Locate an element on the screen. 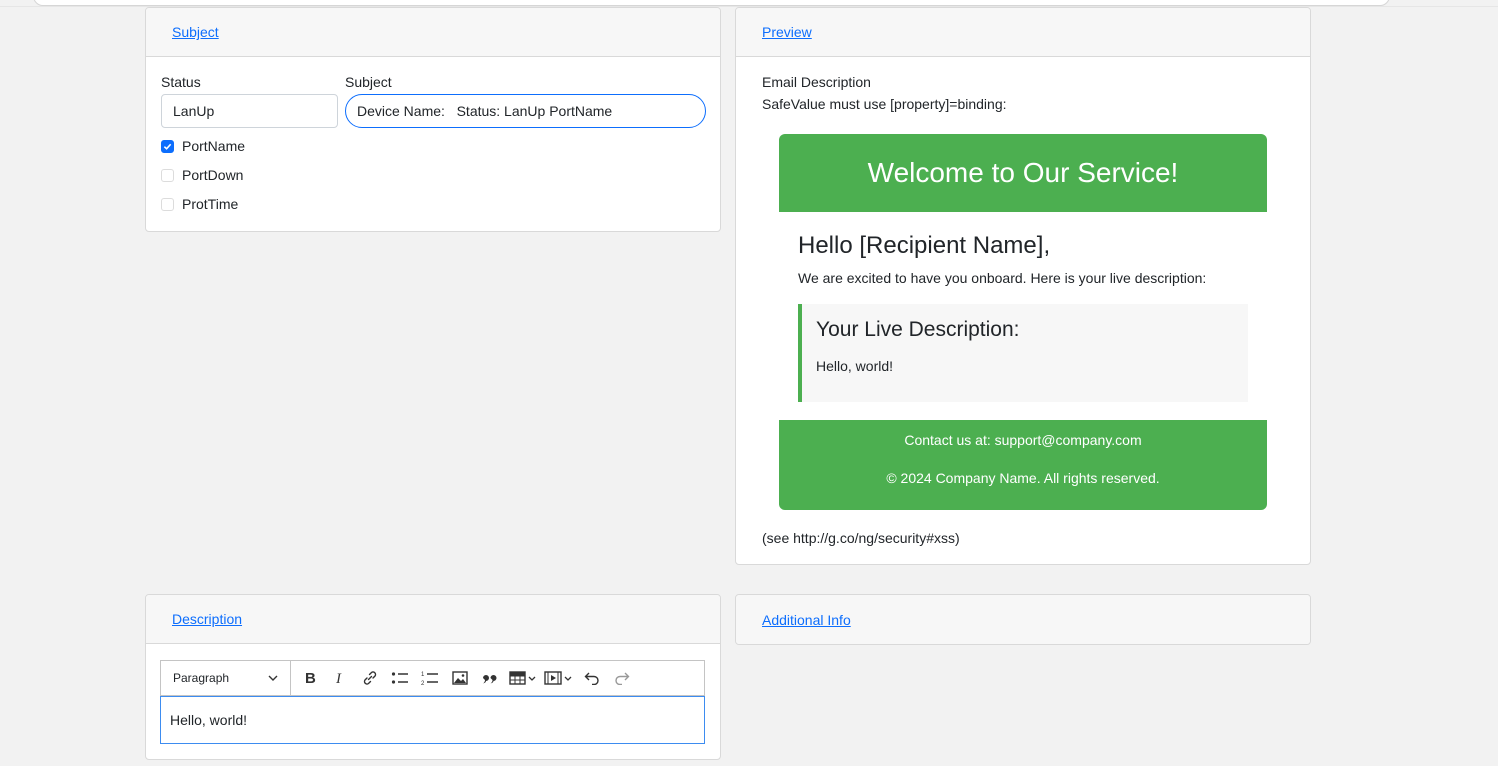  table-icon is located at coordinates (523, 678).